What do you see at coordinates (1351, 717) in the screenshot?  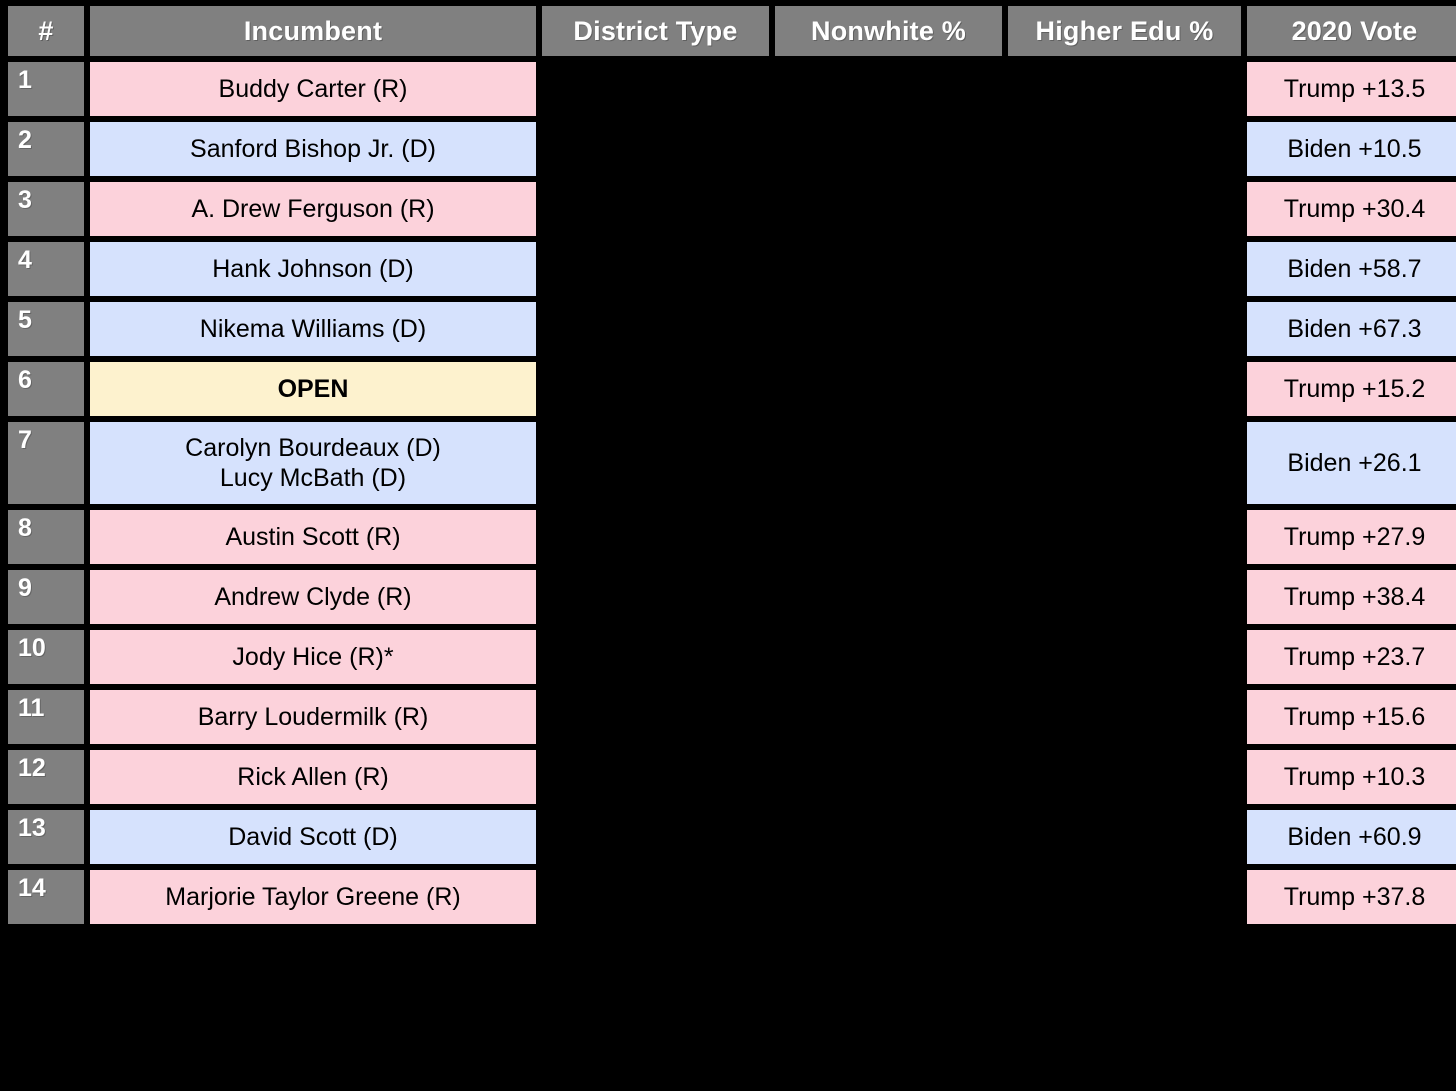 I see `vote-margin-cell: Trump +15.6` at bounding box center [1351, 717].